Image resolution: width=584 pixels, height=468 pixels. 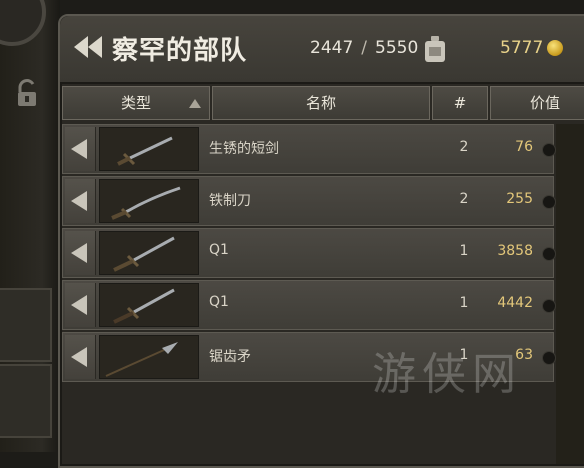 What do you see at coordinates (524, 147) in the screenshot?
I see `item-value: 76` at bounding box center [524, 147].